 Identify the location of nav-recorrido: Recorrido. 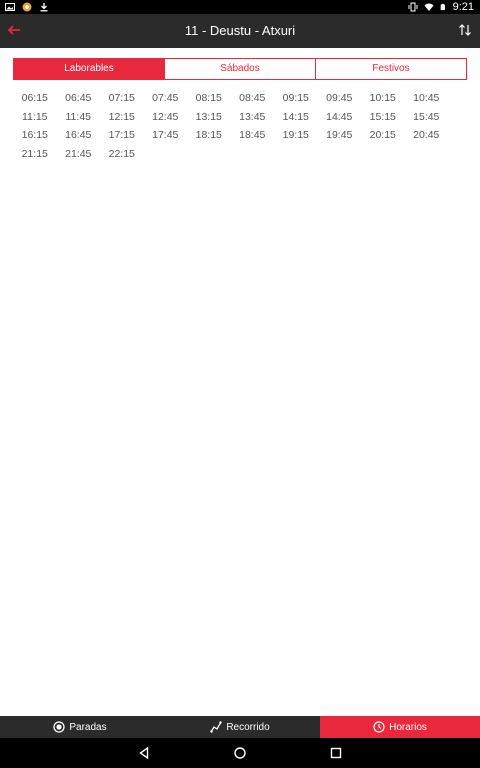
(240, 727).